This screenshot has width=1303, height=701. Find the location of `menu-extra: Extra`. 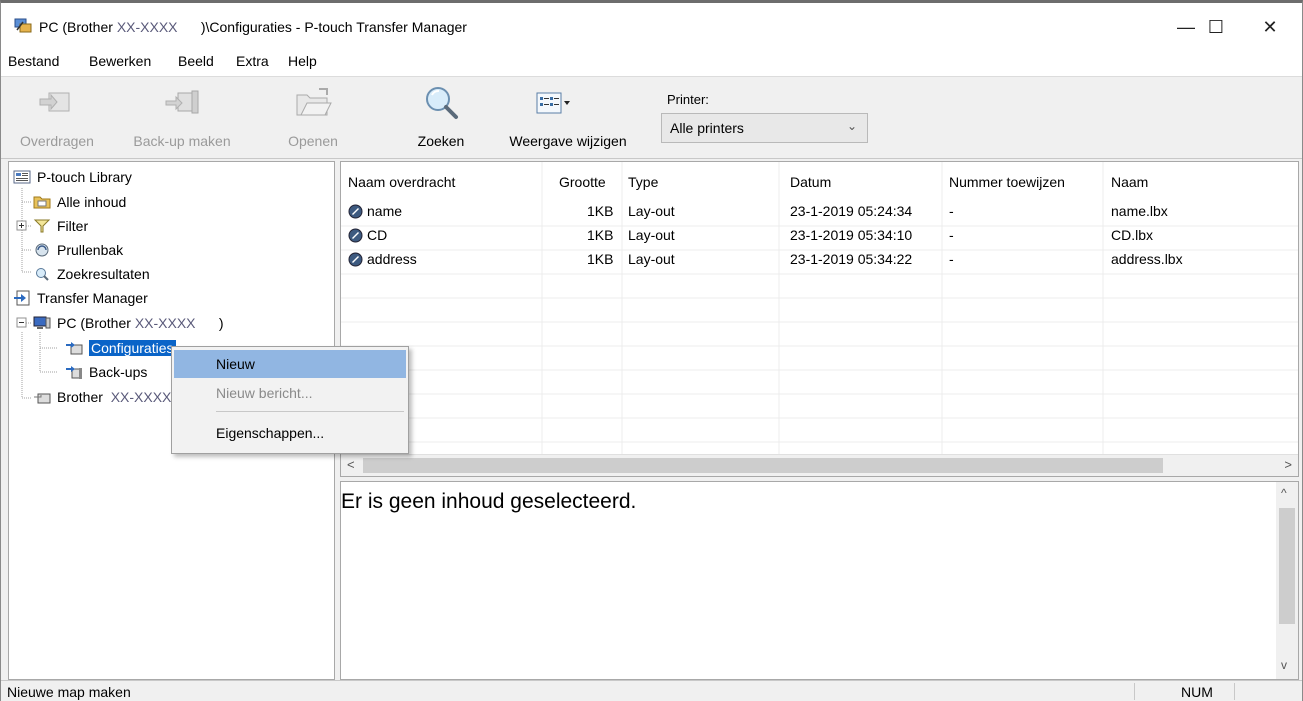

menu-extra: Extra is located at coordinates (252, 61).